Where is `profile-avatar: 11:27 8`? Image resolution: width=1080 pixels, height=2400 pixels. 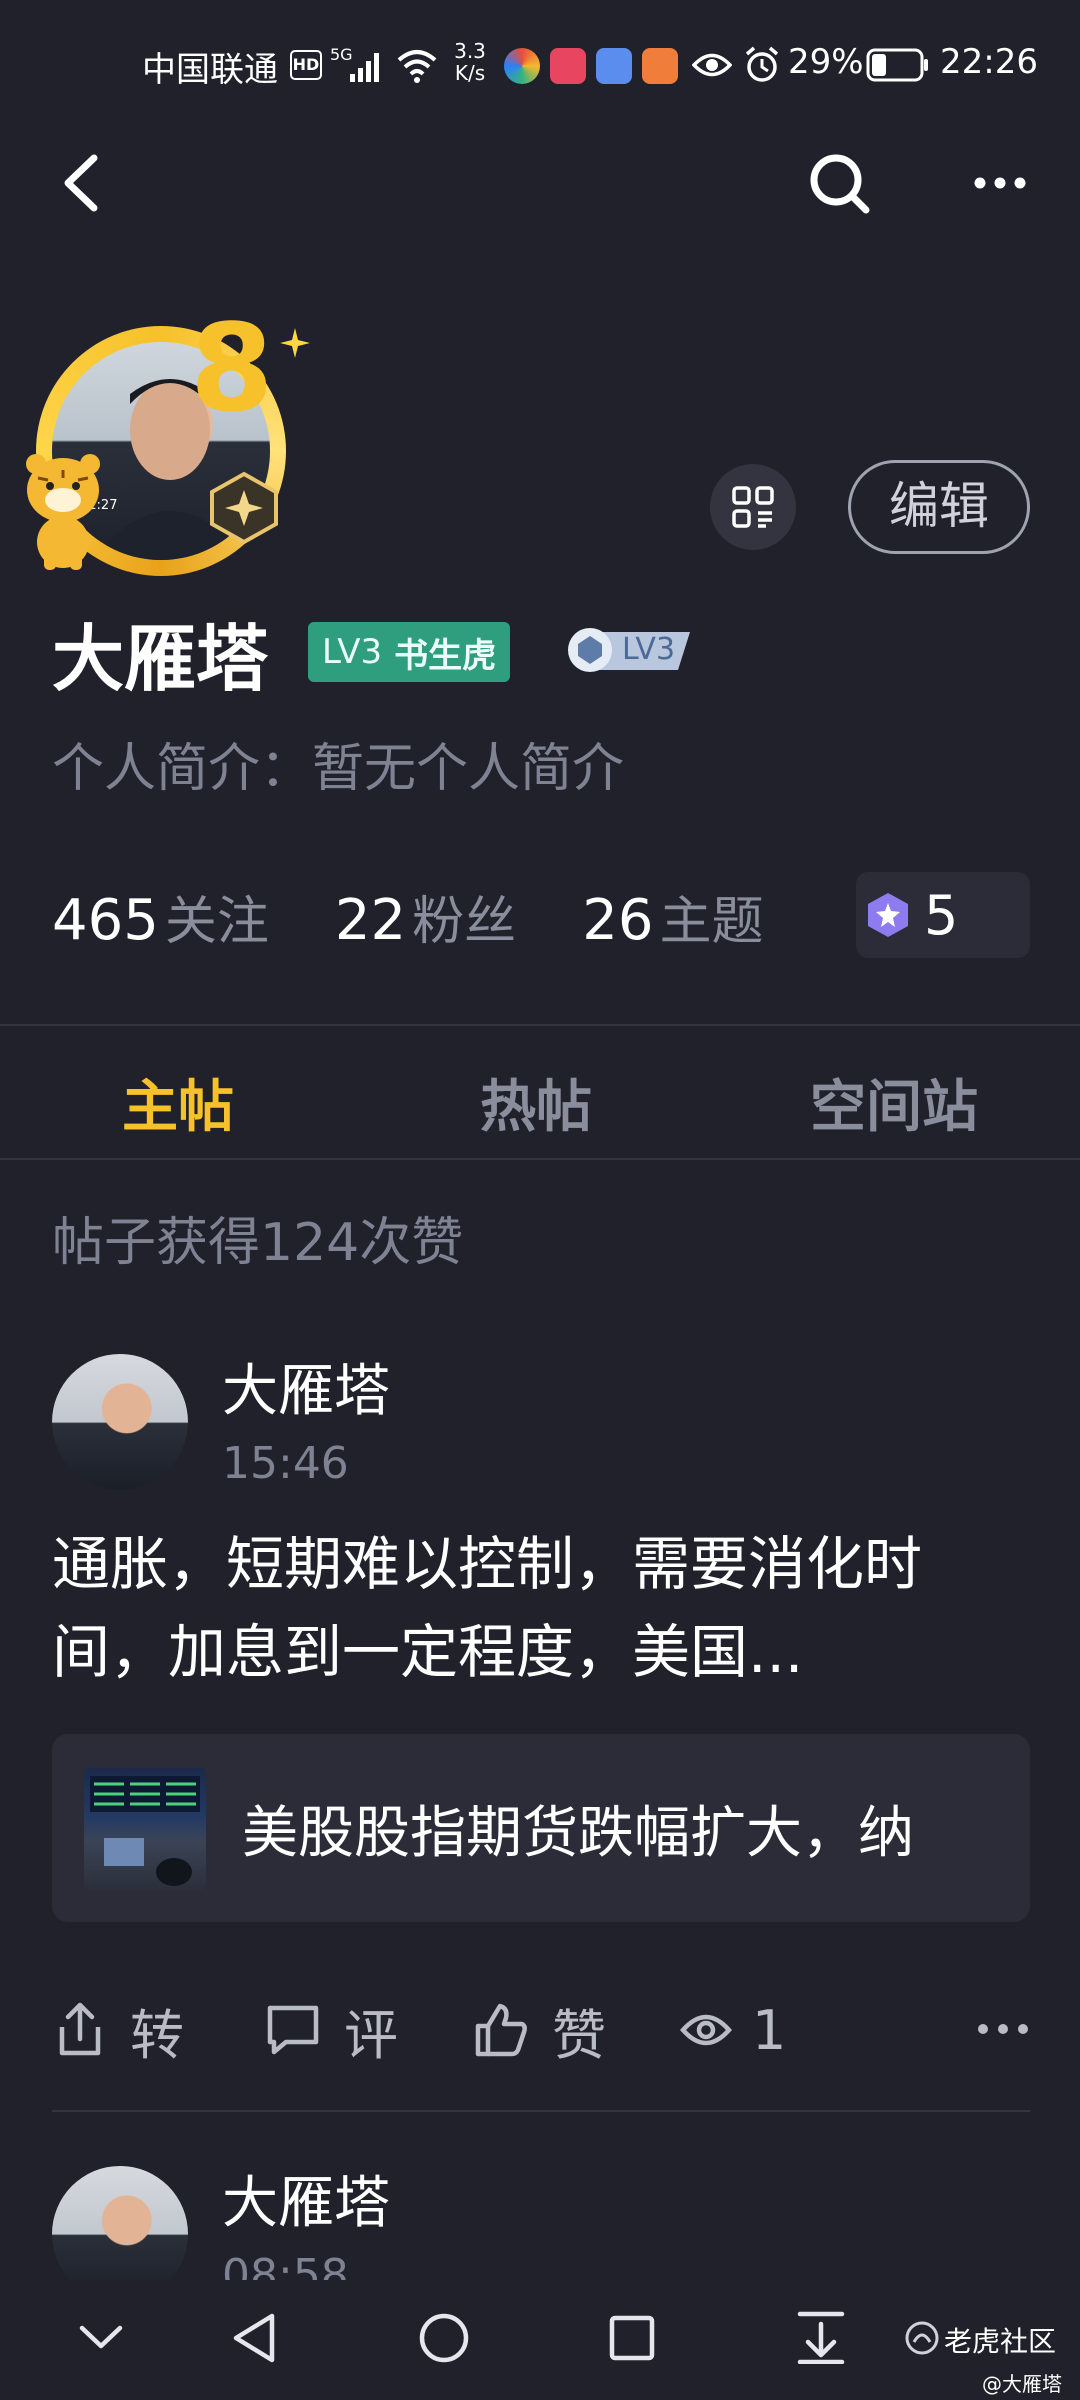 profile-avatar: 11:27 8 is located at coordinates (168, 445).